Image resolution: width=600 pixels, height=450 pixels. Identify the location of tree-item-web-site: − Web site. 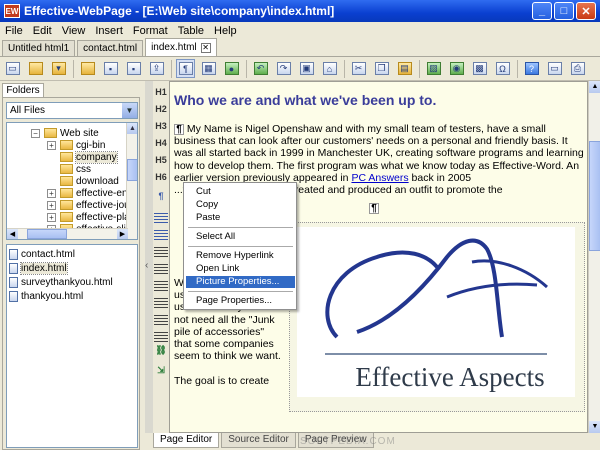
(65, 133).